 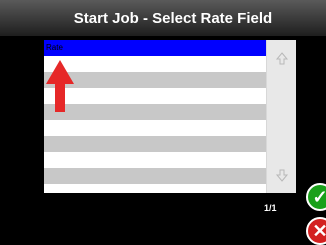 What do you see at coordinates (173, 18) in the screenshot?
I see `page-title-text: Start Job - Select Rate Field` at bounding box center [173, 18].